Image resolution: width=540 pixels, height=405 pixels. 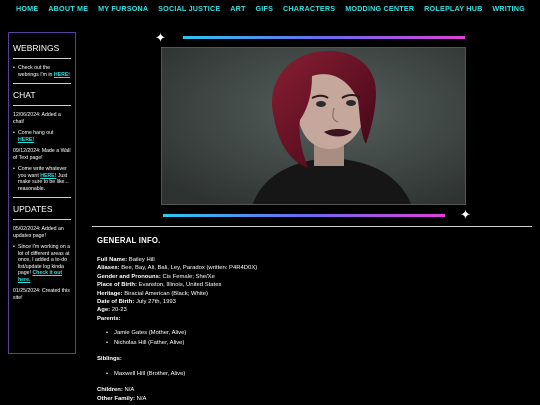 I want to click on nav-roleplay-hub: ROLEPLAY HUB, so click(x=453, y=8).